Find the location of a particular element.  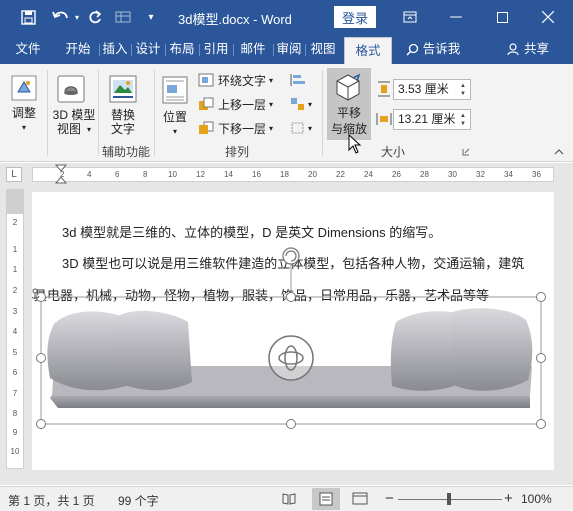

arrange-group-label: 排列 is located at coordinates (236, 152).